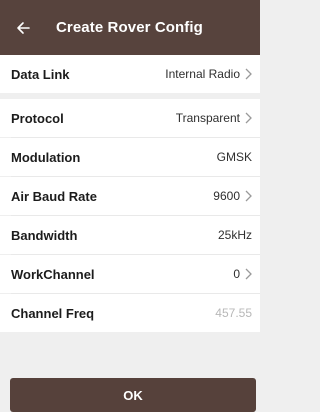 The width and height of the screenshot is (320, 412). I want to click on bandwidth-row: Bandwidth 25kHz, so click(130, 235).